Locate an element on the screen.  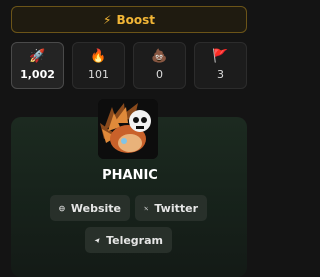
reaction-stats: 🚀 1,002 🔥 101 💩 0 🚩 3 is located at coordinates (129, 65).